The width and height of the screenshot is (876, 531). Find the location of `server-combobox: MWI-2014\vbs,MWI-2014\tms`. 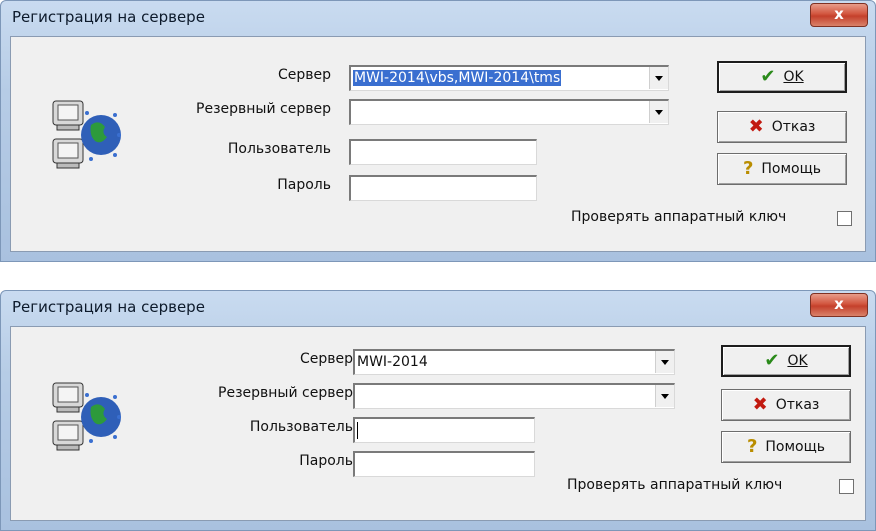

server-combobox: MWI-2014\vbs,MWI-2014\tms is located at coordinates (509, 78).